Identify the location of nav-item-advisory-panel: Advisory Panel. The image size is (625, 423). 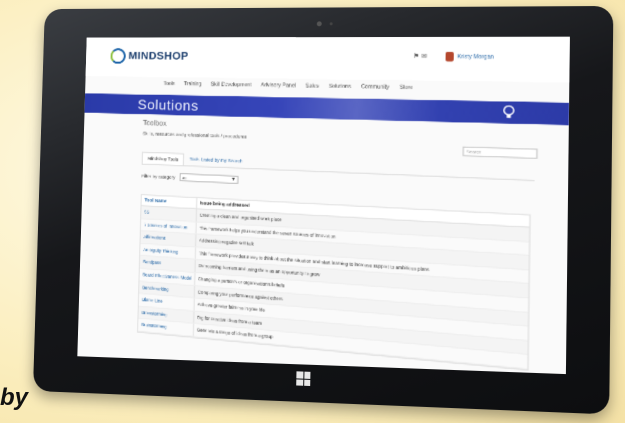
(278, 87).